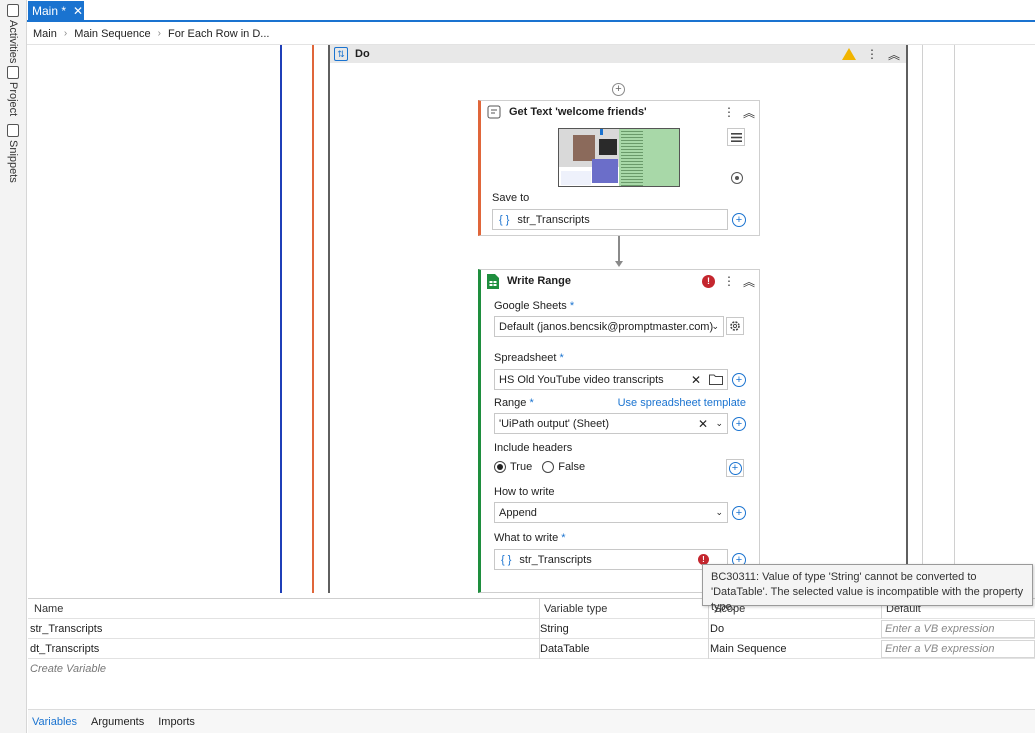  Describe the element at coordinates (521, 467) in the screenshot. I see `radio-true-label: True` at that location.